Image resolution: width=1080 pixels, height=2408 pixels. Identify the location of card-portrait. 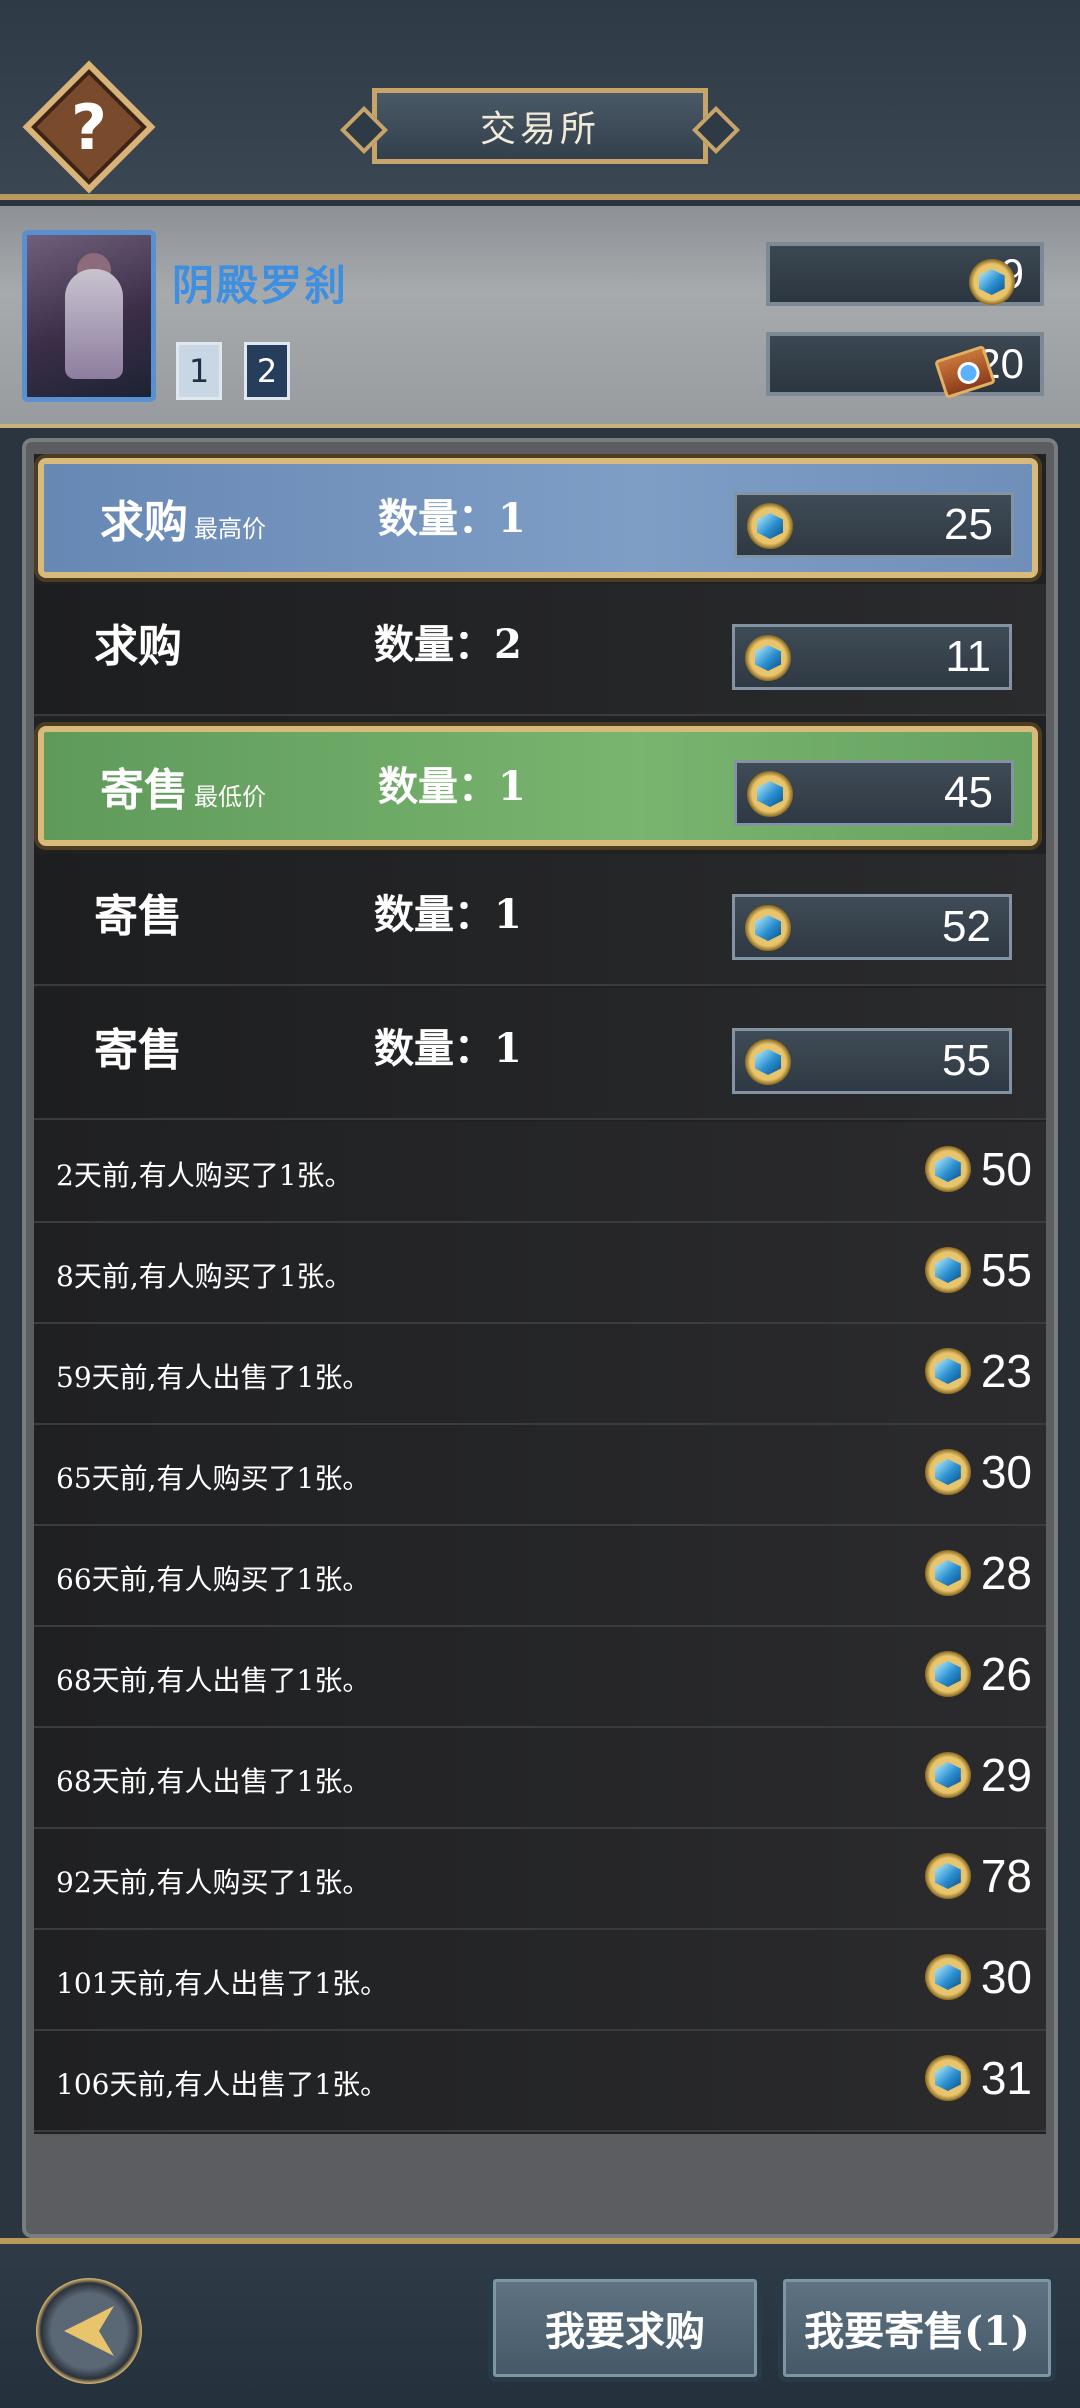
(89, 316).